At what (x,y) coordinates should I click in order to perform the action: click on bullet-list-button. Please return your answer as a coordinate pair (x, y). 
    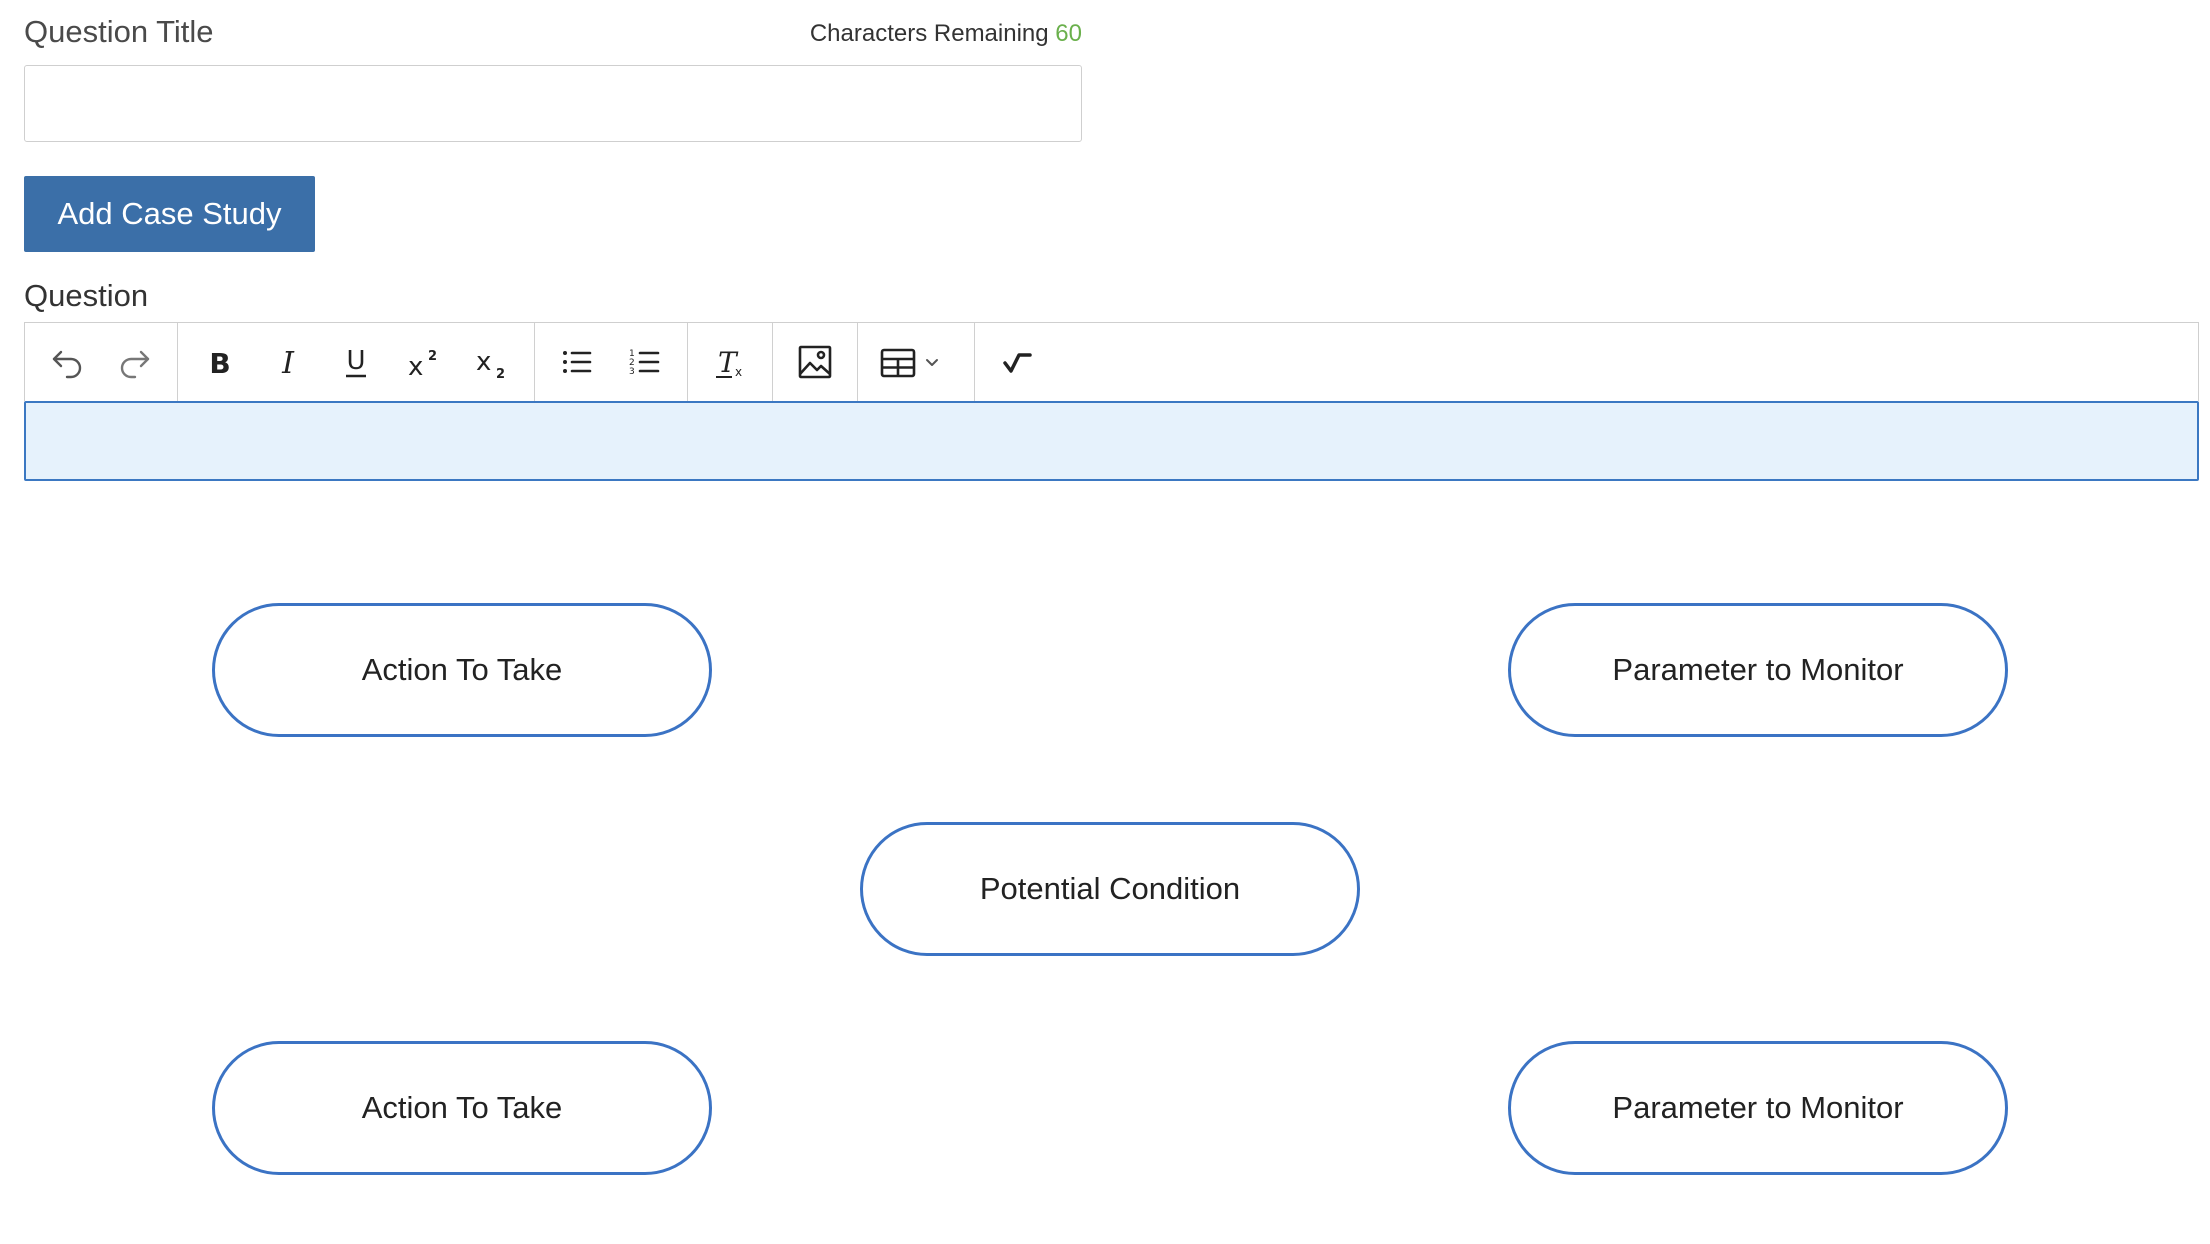
    Looking at the image, I should click on (577, 362).